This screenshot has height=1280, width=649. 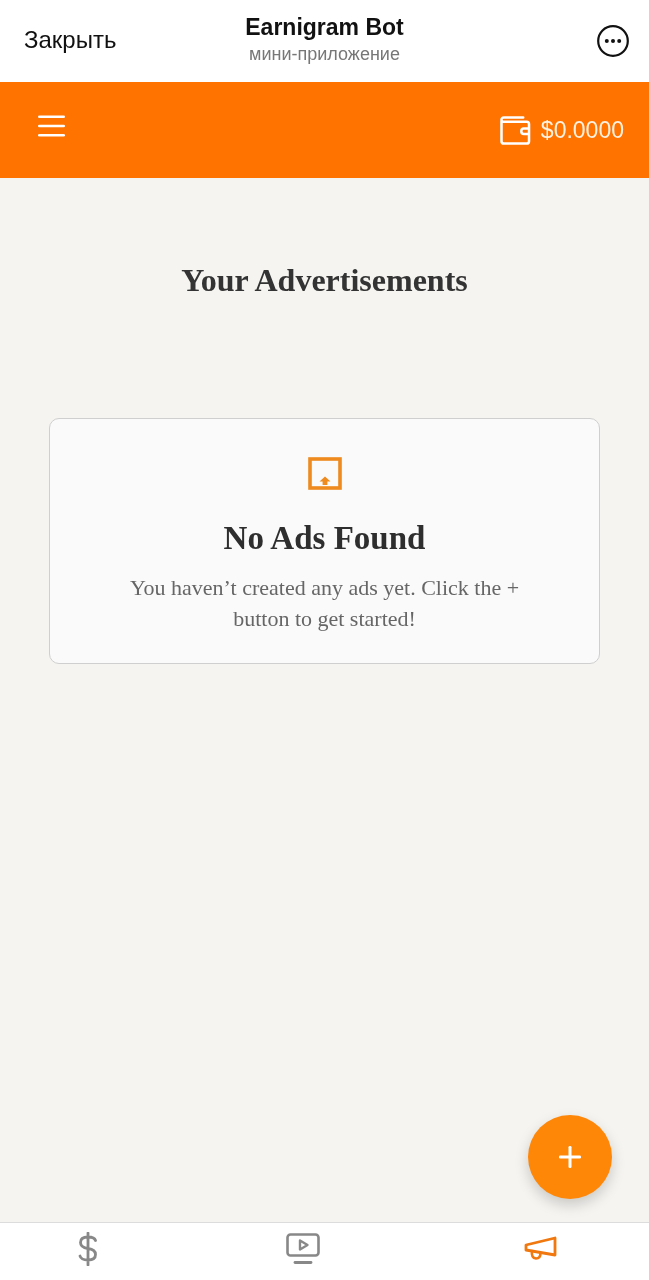 I want to click on empty-state-message: You haven’t created any ads yet. Click the + button to get started!, so click(x=324, y=603).